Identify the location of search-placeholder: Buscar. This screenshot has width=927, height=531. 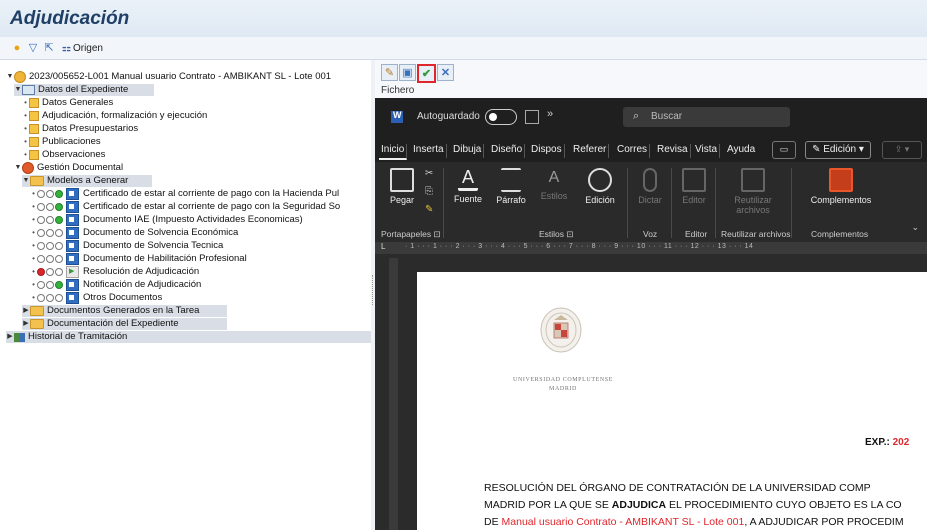
(667, 116).